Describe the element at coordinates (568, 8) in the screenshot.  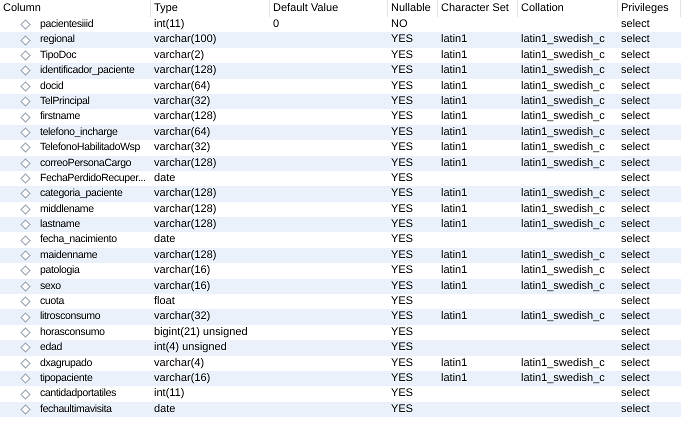
I see `column-header: Collation` at that location.